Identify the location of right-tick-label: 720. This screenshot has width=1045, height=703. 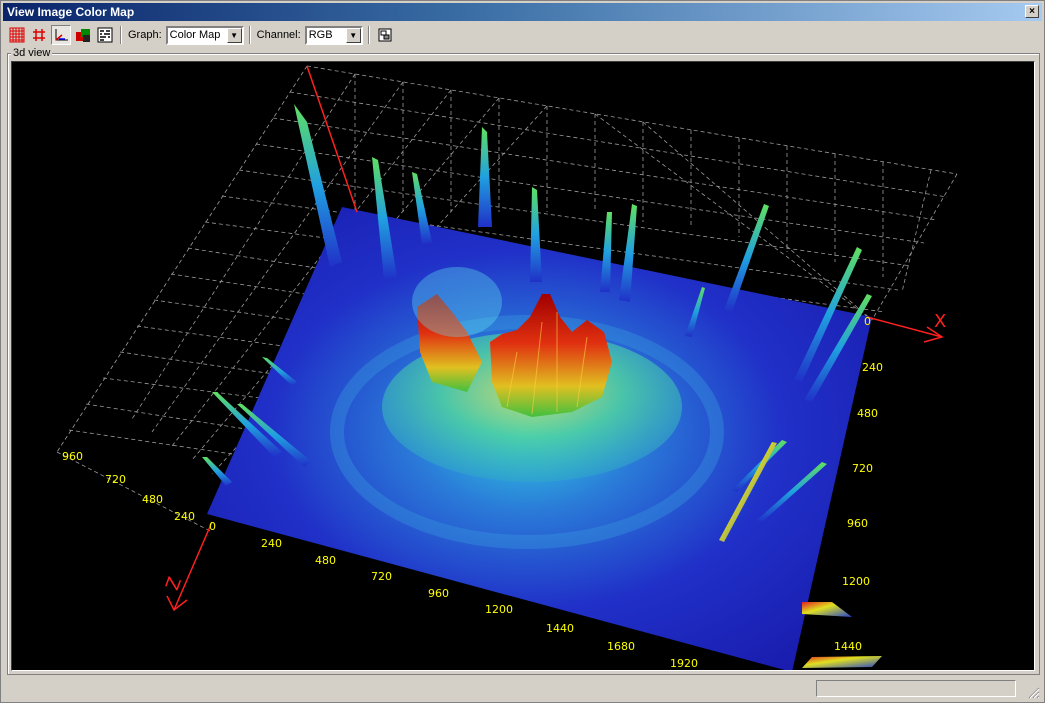
(862, 468).